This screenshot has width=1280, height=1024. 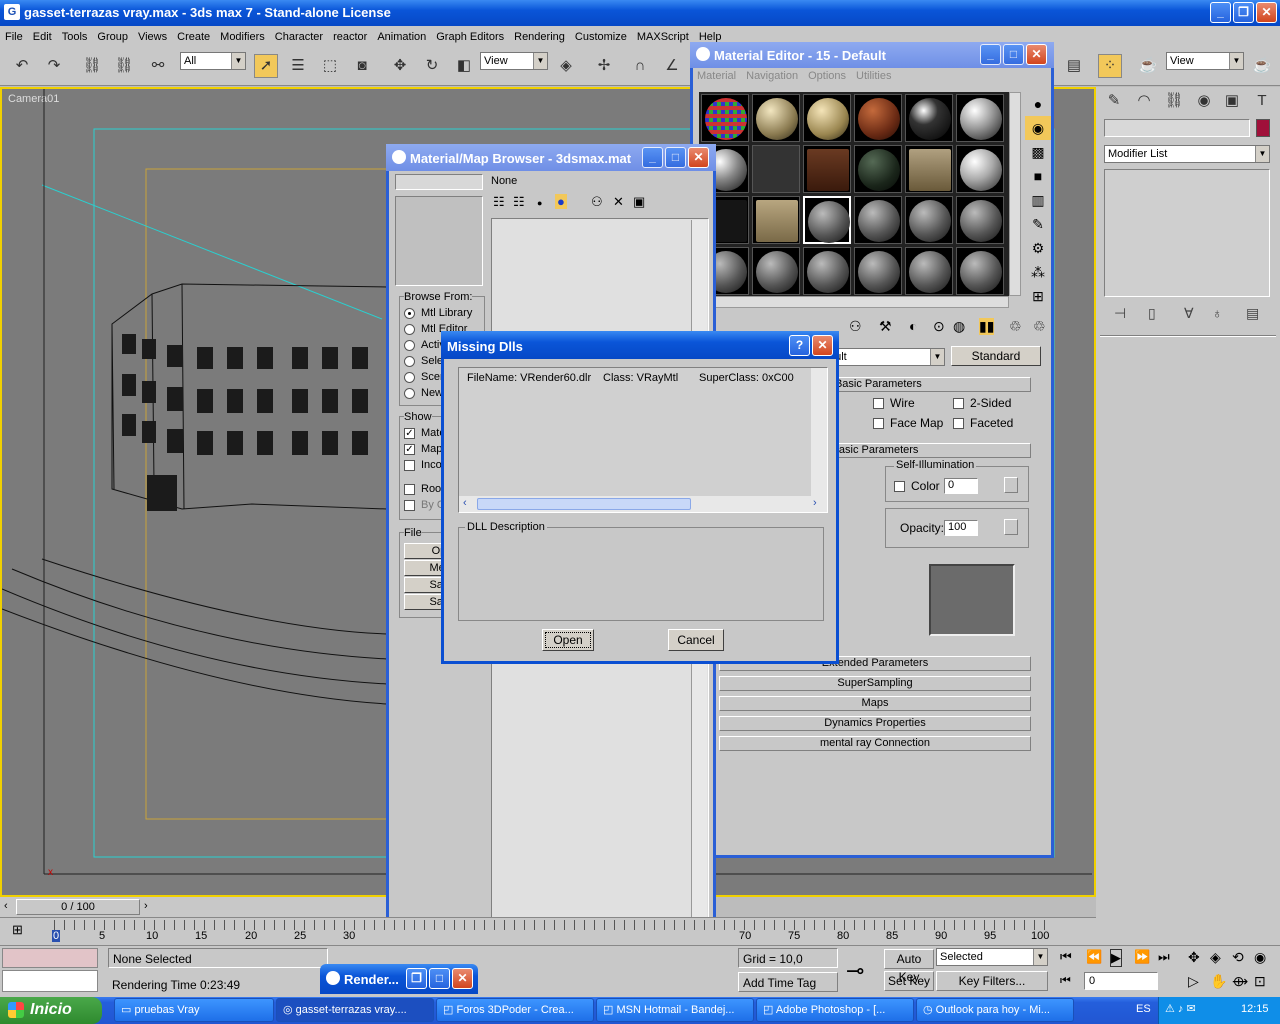 What do you see at coordinates (1260, 957) in the screenshot?
I see `zoom-extents-all-icon: ◉` at bounding box center [1260, 957].